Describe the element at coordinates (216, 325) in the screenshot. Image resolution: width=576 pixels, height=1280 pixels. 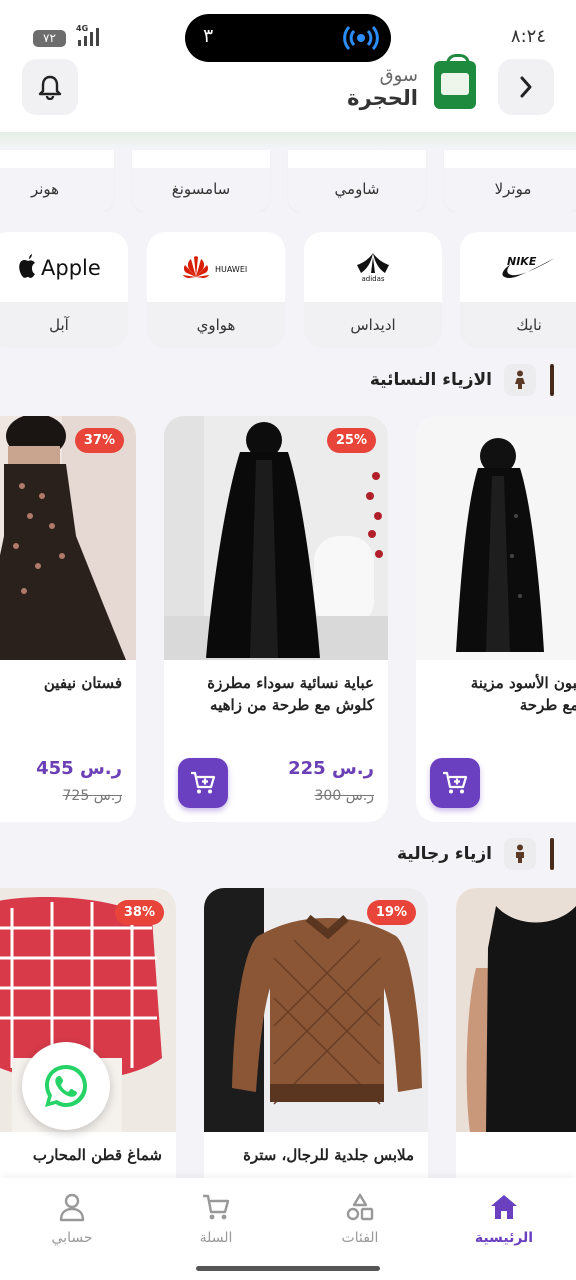
I see `brand-card-label: هواوي` at that location.